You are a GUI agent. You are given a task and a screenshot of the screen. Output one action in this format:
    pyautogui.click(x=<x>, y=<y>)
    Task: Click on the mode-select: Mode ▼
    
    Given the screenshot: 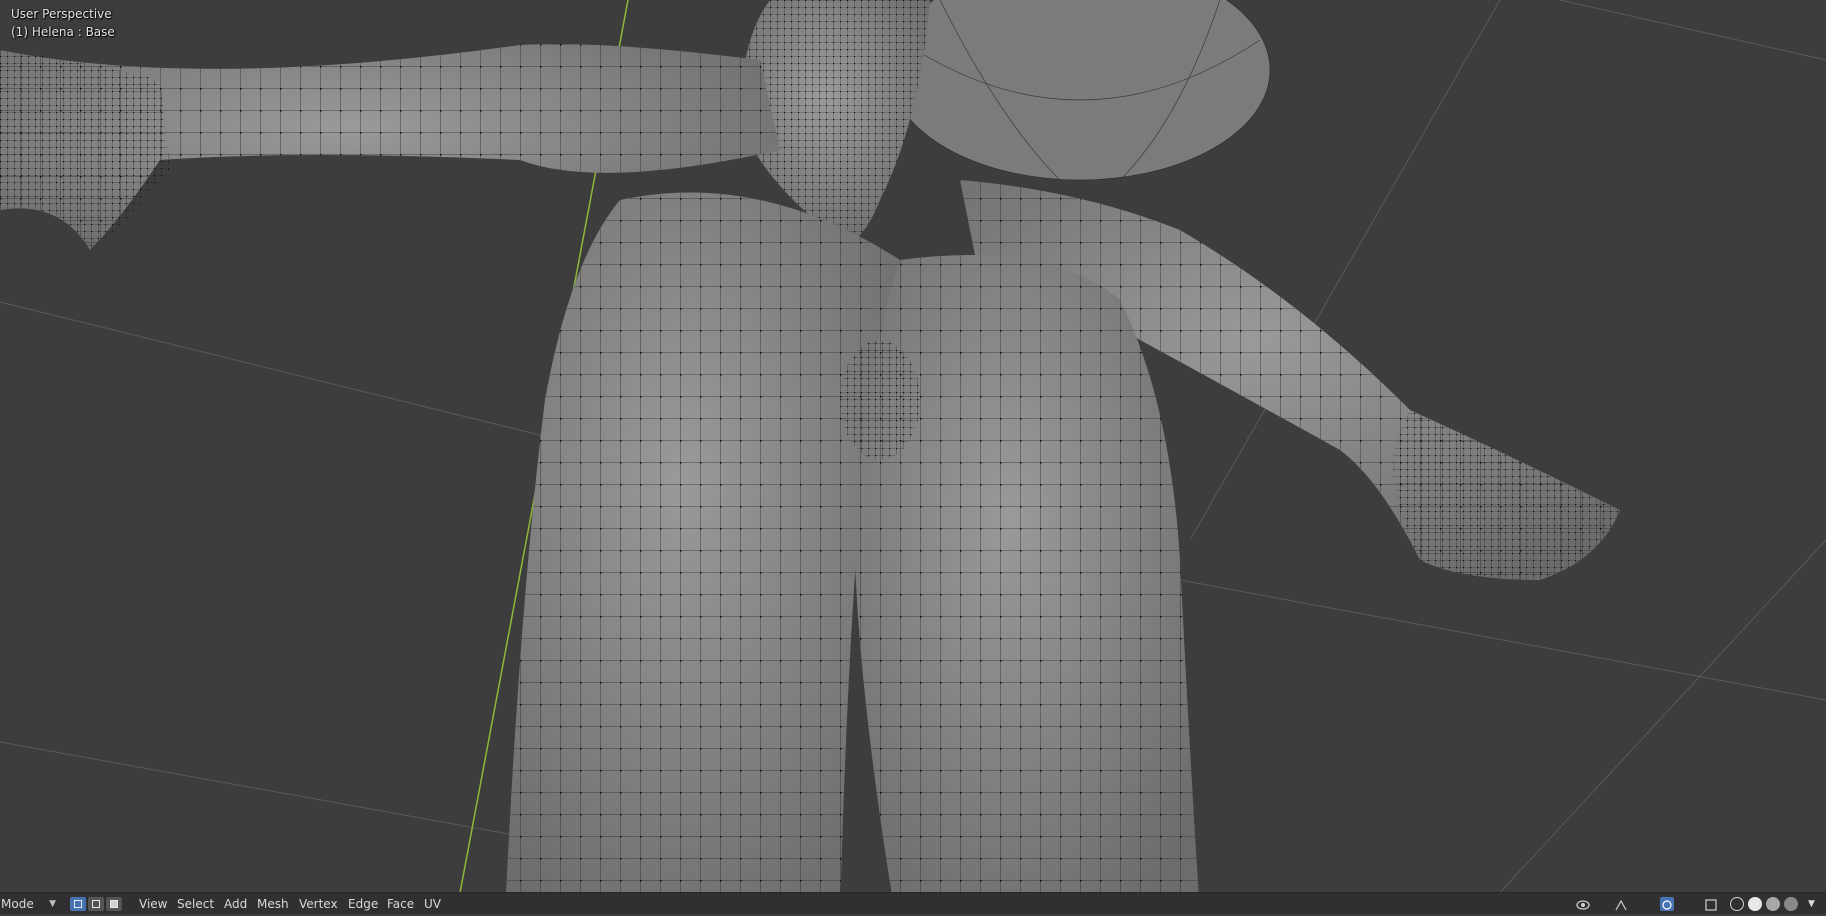 What is the action you would take?
    pyautogui.click(x=31, y=904)
    